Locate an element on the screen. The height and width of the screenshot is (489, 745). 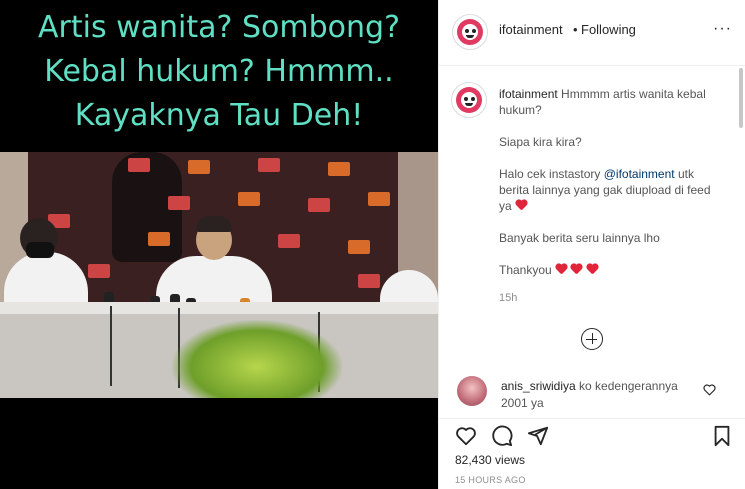
comment-icon is located at coordinates (502, 436).